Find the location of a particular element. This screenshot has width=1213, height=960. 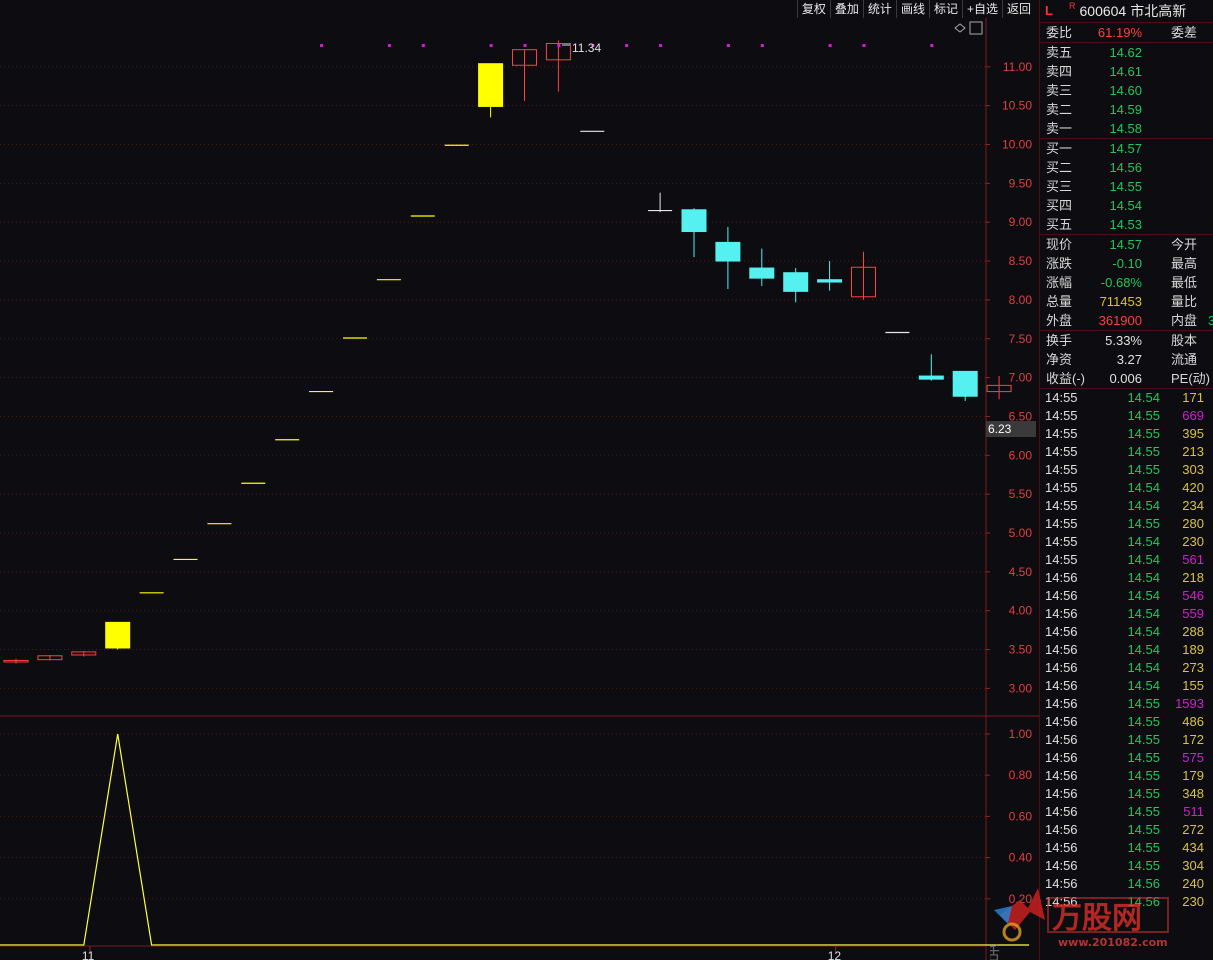

tick-row: 14:56 14.54 288 is located at coordinates (1126, 632).